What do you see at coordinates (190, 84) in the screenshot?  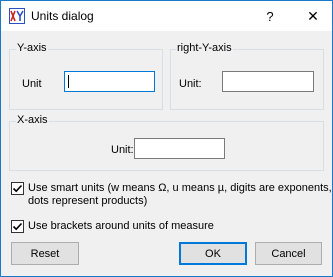 I see `right-y-axis-unit-label: Unit:` at bounding box center [190, 84].